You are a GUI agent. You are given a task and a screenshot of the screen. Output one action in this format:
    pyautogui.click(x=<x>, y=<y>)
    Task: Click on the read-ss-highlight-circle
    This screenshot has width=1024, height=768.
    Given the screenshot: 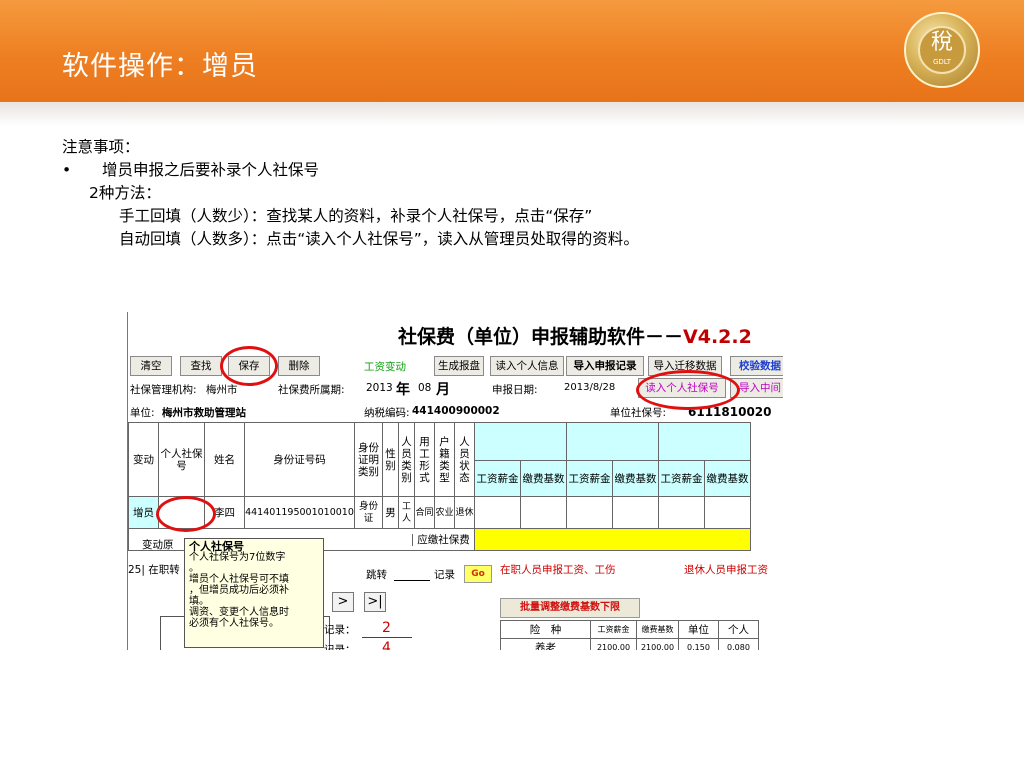 What is the action you would take?
    pyautogui.click(x=688, y=390)
    